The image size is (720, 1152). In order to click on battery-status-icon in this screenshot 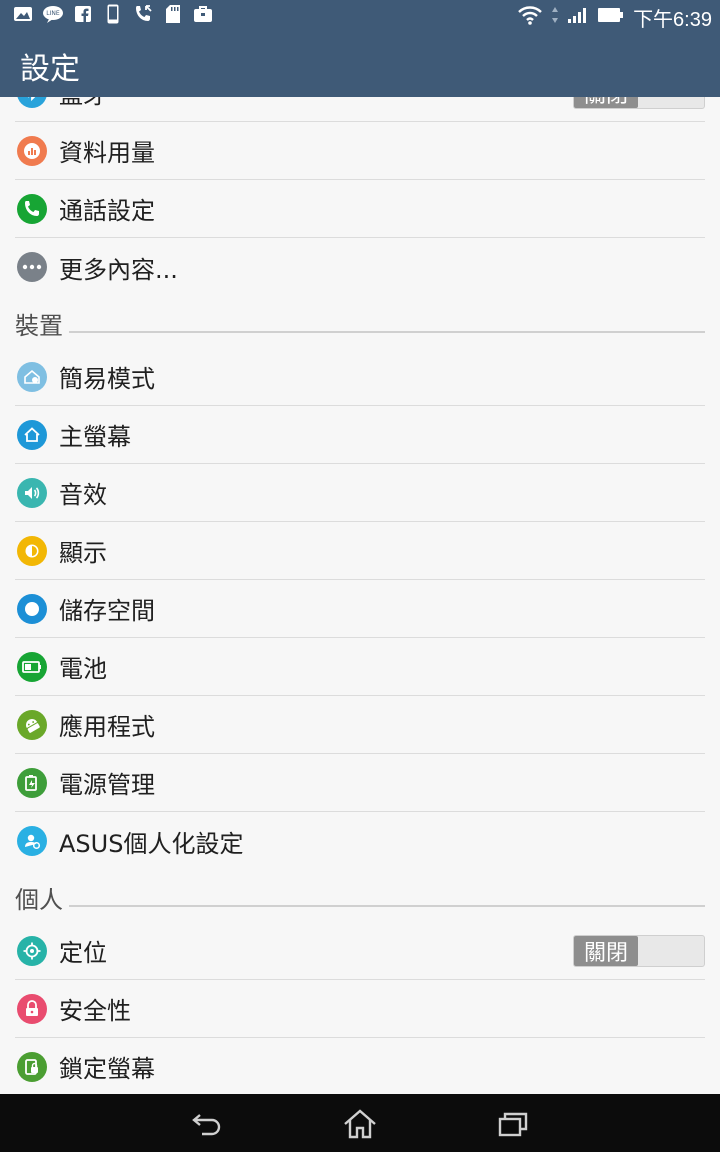, I will do `click(611, 17)`.